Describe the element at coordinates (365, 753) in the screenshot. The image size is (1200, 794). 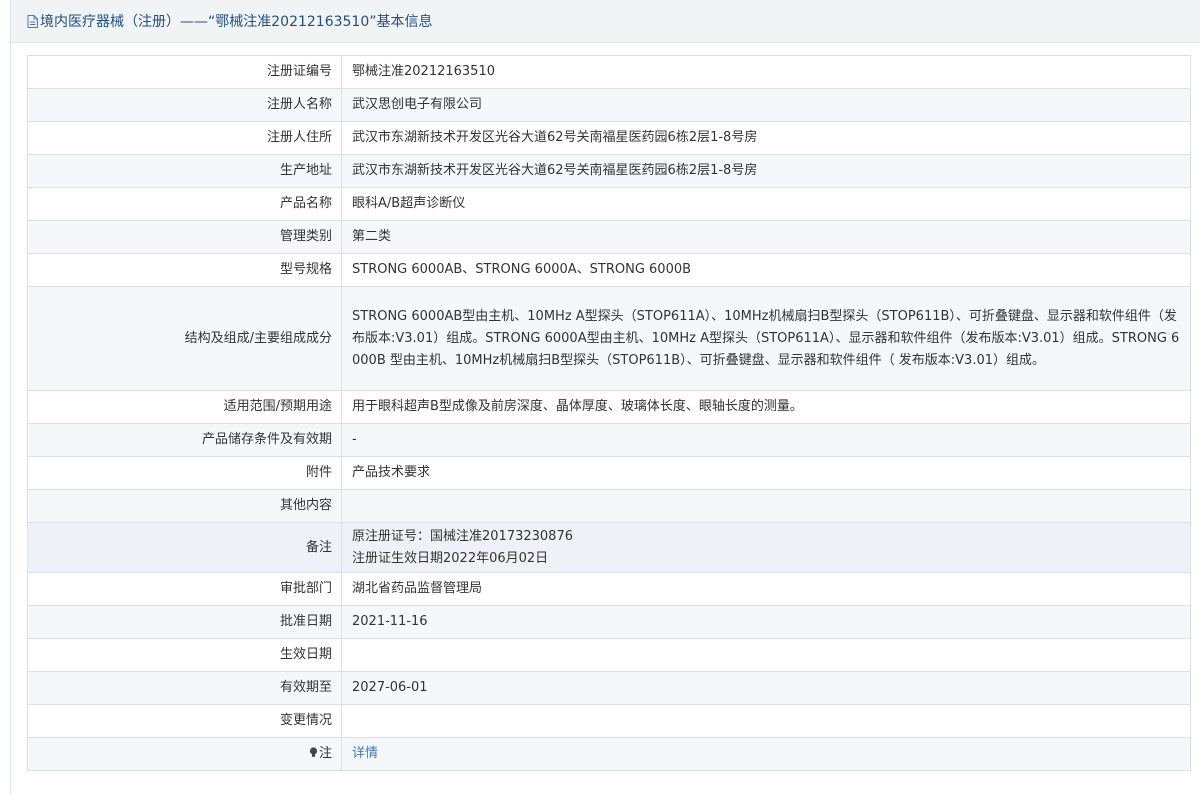
I see `details-link: 详情` at that location.